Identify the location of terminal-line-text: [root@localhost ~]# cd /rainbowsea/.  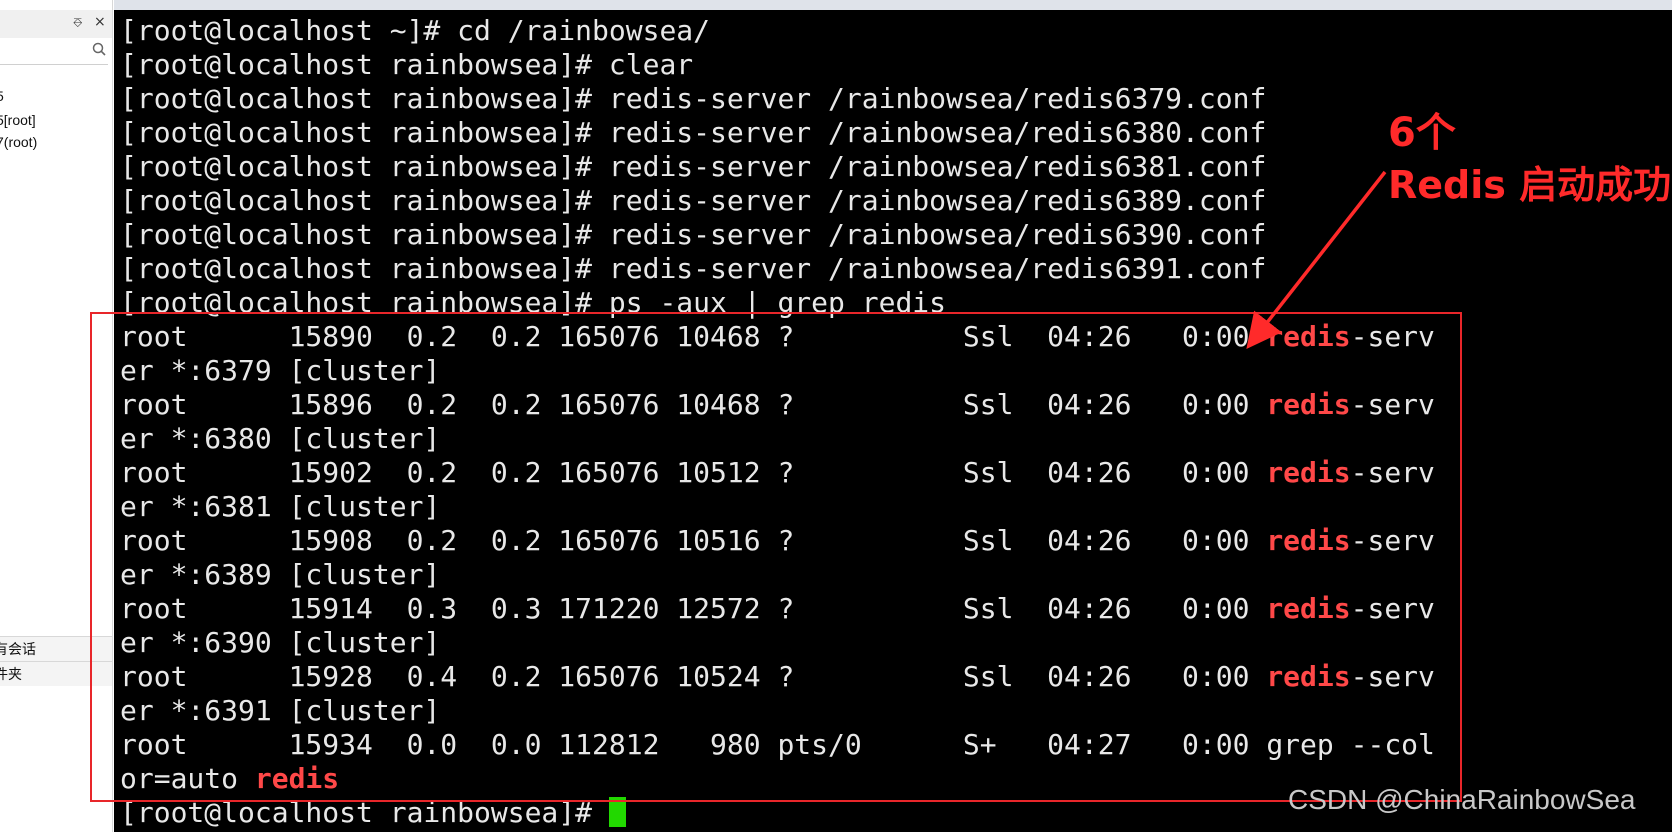
(415, 30).